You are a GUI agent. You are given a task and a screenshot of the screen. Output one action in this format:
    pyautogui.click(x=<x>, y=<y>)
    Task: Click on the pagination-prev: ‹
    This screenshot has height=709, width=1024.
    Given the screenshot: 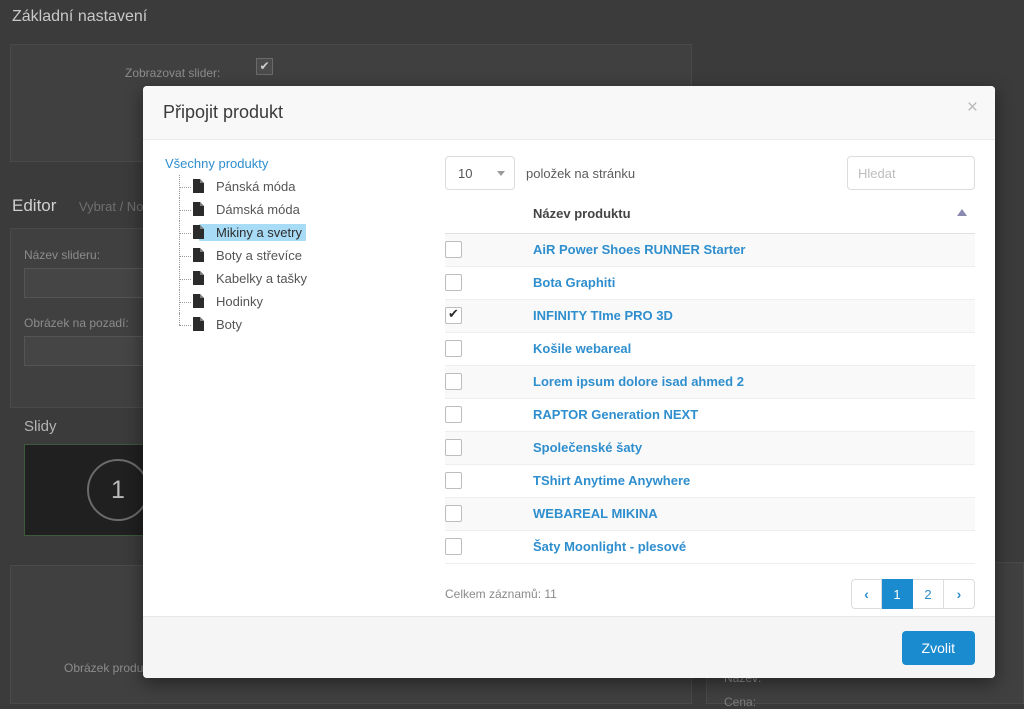 What is the action you would take?
    pyautogui.click(x=866, y=594)
    